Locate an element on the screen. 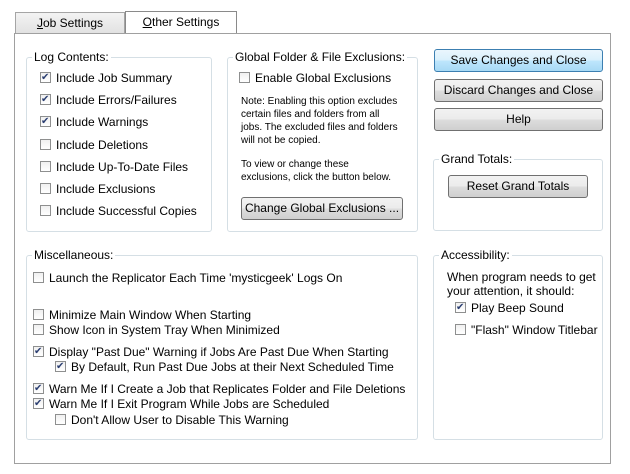 Image resolution: width=630 pixels, height=474 pixels. save-changes-button: Save Changes and Close is located at coordinates (518, 60).